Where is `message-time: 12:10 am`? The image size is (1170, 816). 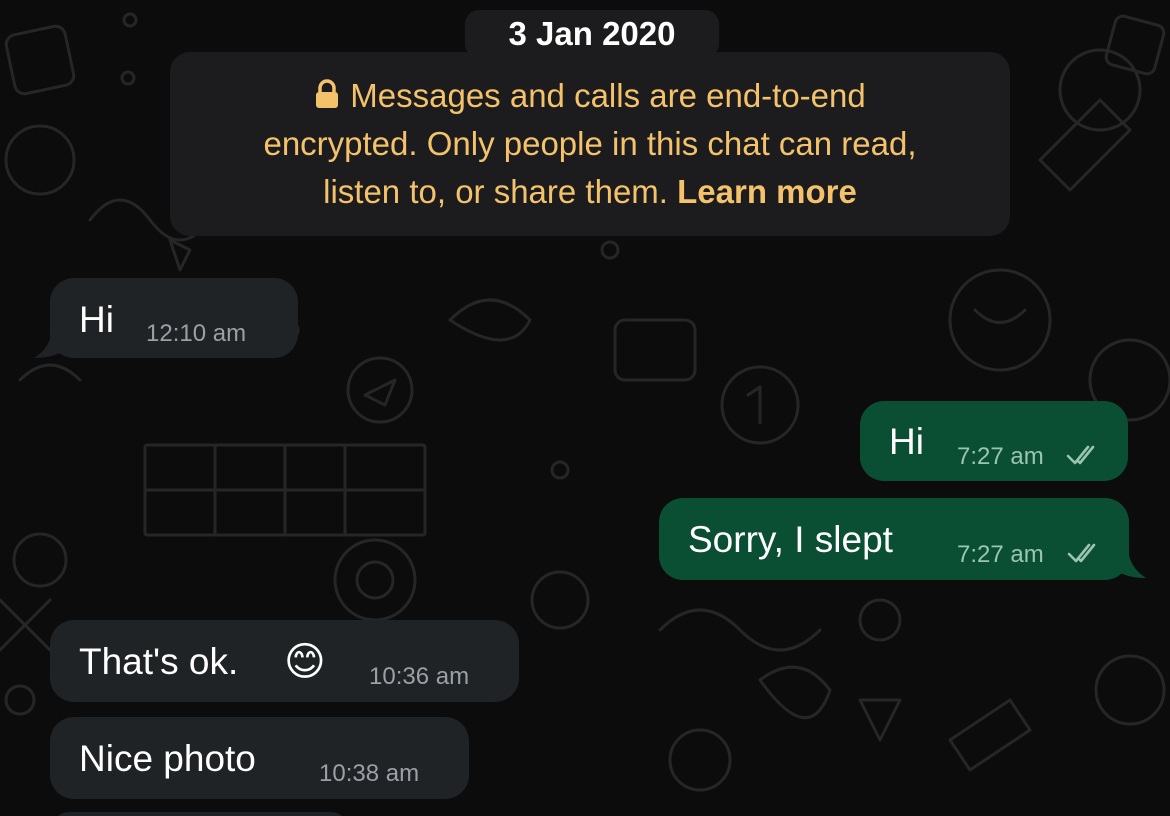
message-time: 12:10 am is located at coordinates (196, 333).